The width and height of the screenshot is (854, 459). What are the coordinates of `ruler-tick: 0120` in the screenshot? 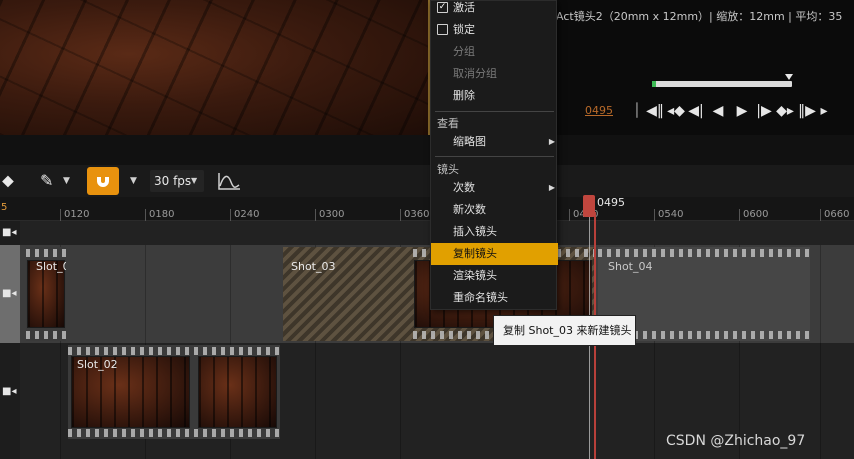 It's located at (74, 215).